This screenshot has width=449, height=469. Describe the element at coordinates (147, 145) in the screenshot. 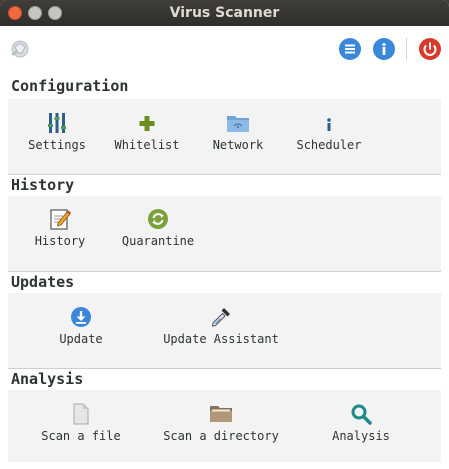

I see `whitelist-label: Whitelist` at that location.